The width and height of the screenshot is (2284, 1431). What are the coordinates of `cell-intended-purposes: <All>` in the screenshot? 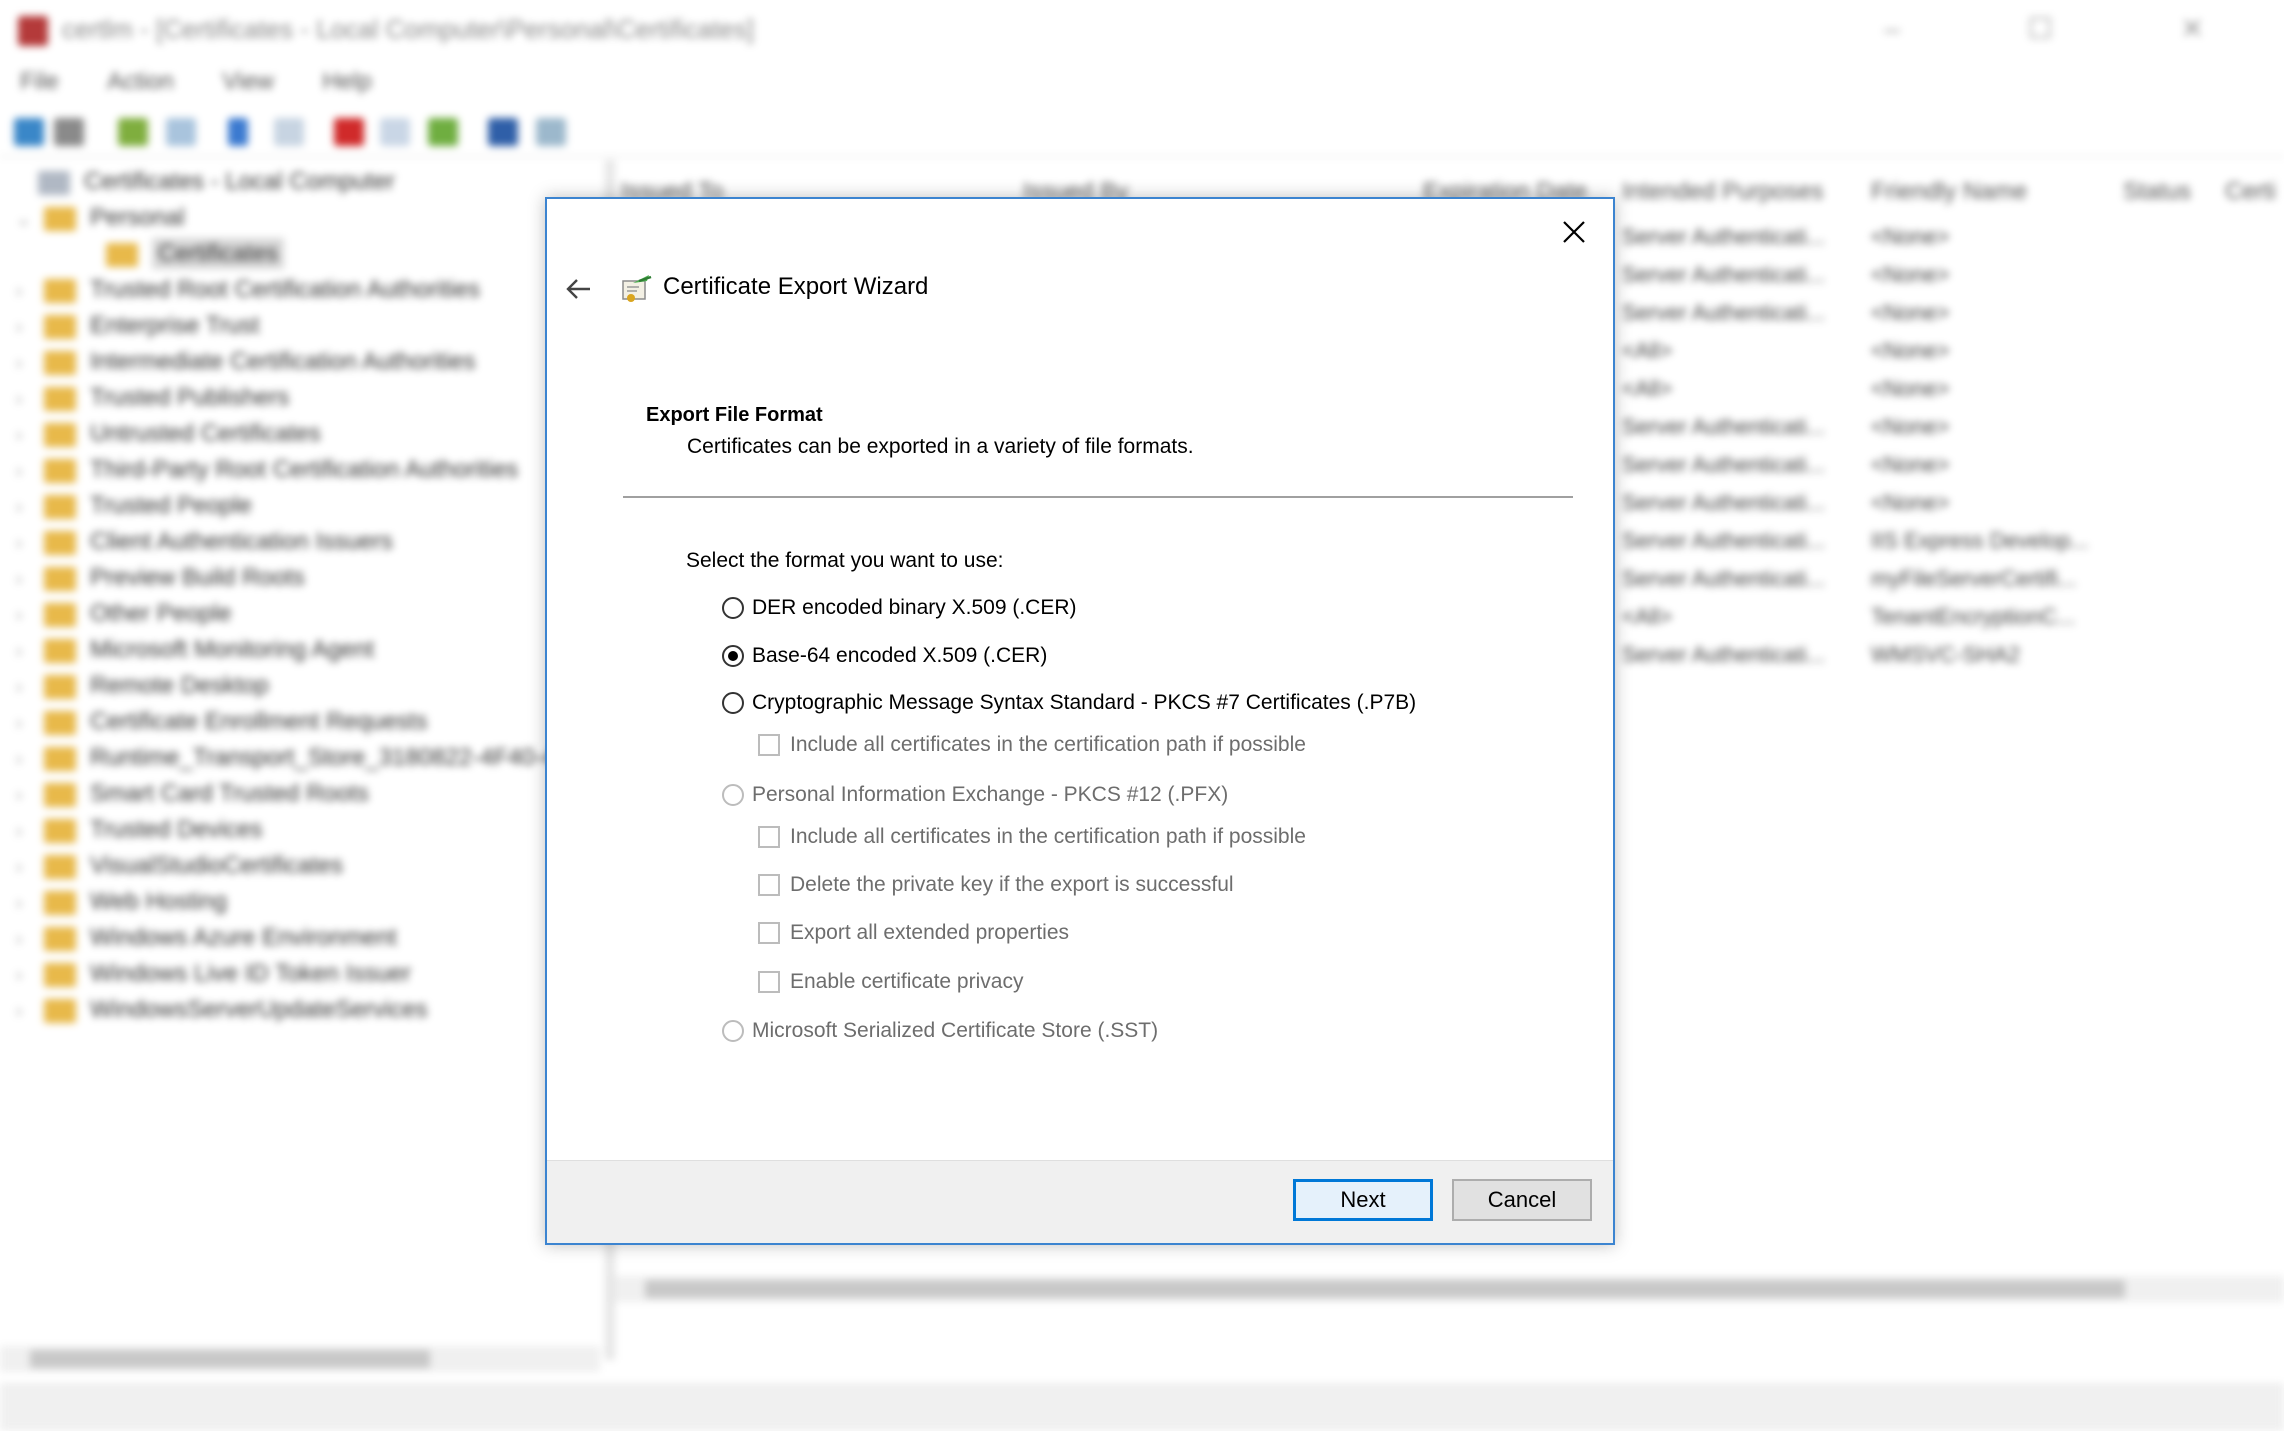 It's located at (1647, 350).